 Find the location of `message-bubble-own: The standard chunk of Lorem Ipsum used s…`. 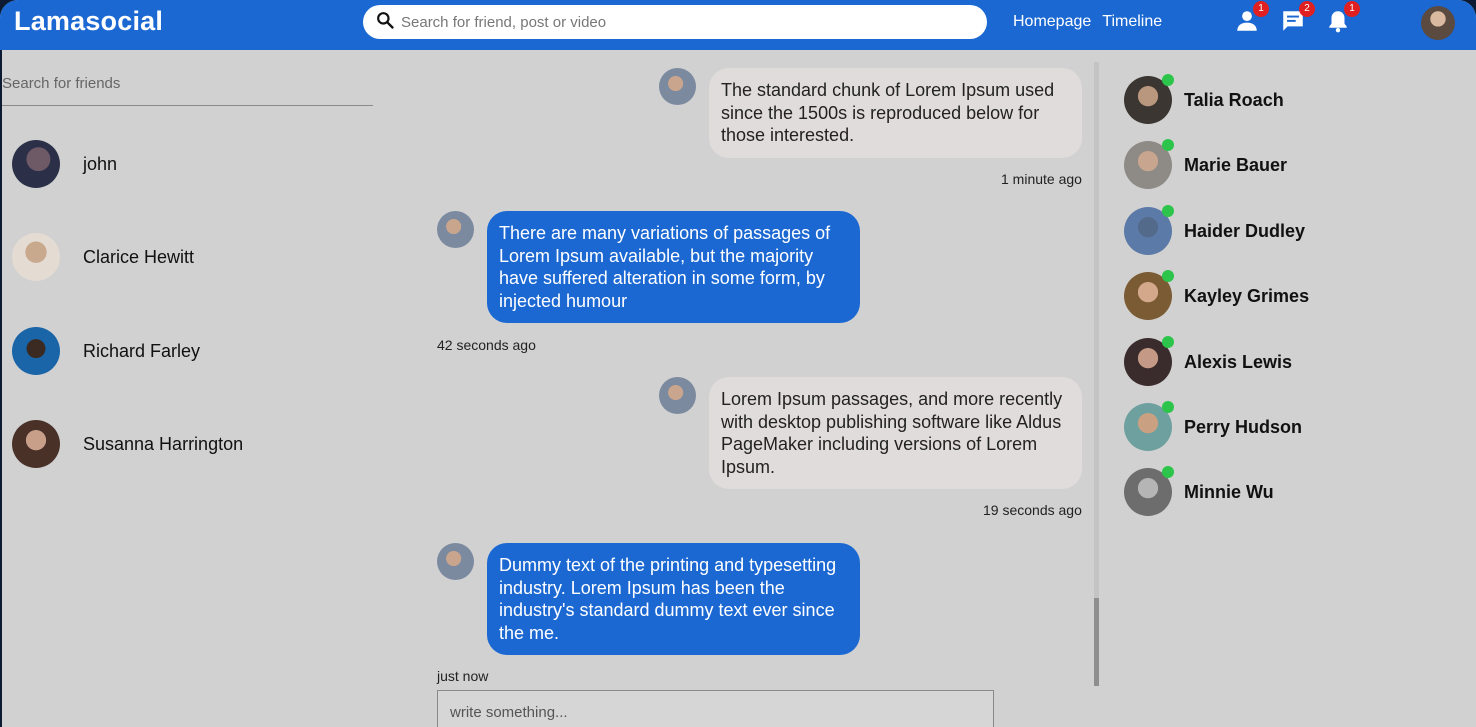

message-bubble-own: The standard chunk of Lorem Ipsum used s… is located at coordinates (895, 113).